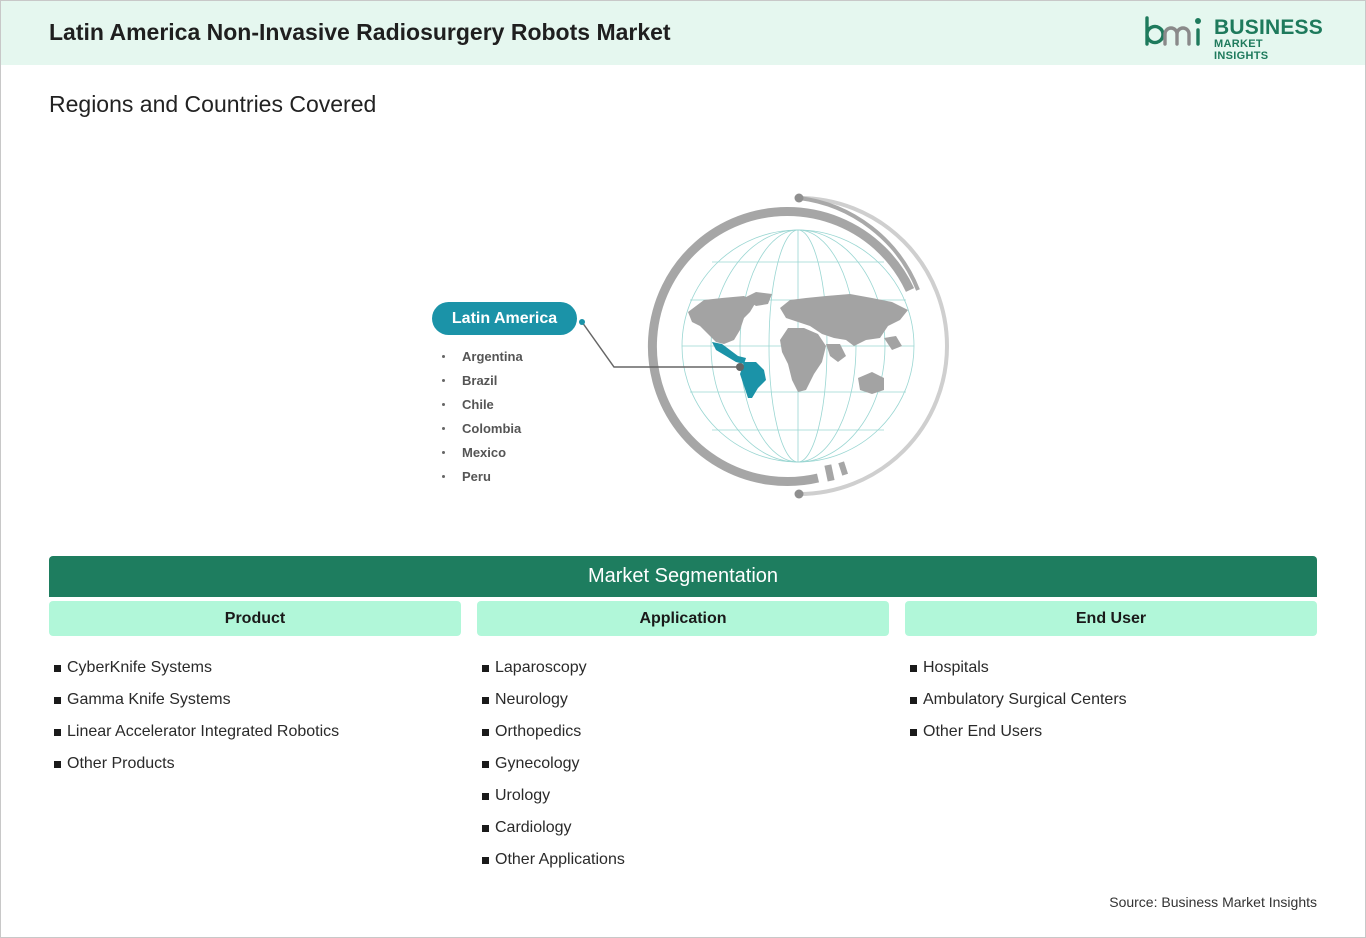 Image resolution: width=1366 pixels, height=938 pixels. What do you see at coordinates (255, 618) in the screenshot?
I see `segment-heading-product: Product` at bounding box center [255, 618].